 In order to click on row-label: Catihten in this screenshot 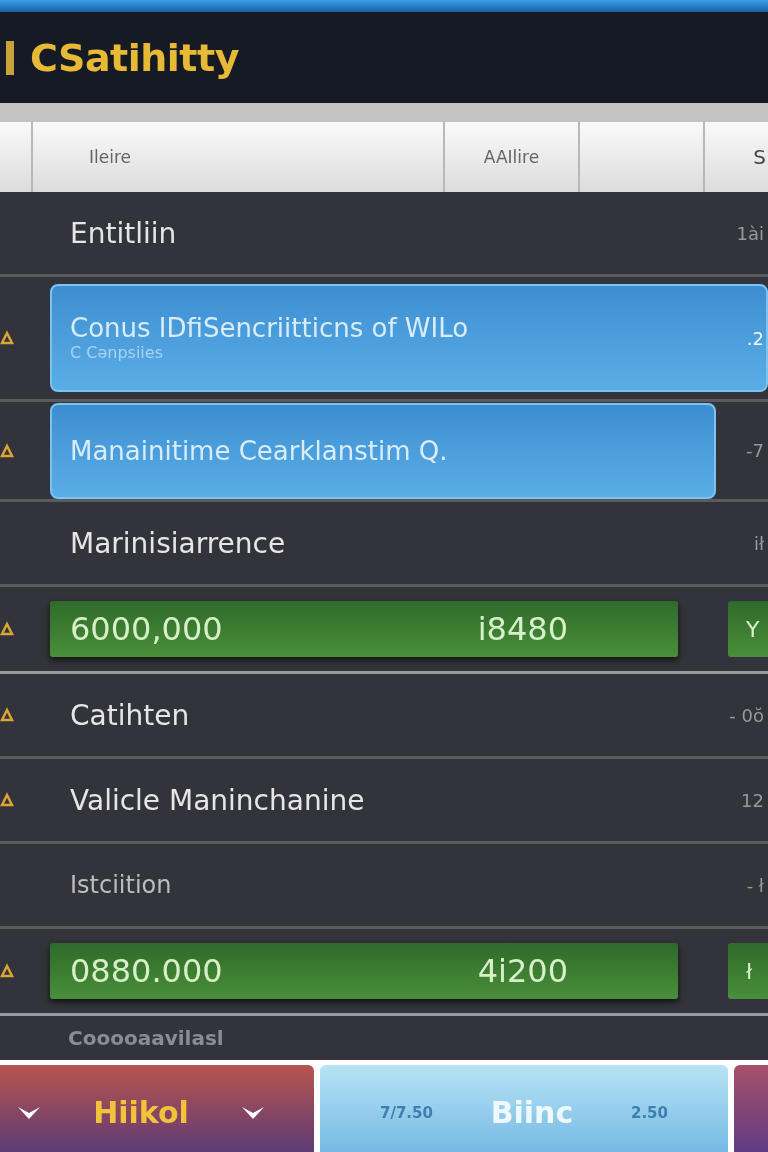, I will do `click(130, 715)`.